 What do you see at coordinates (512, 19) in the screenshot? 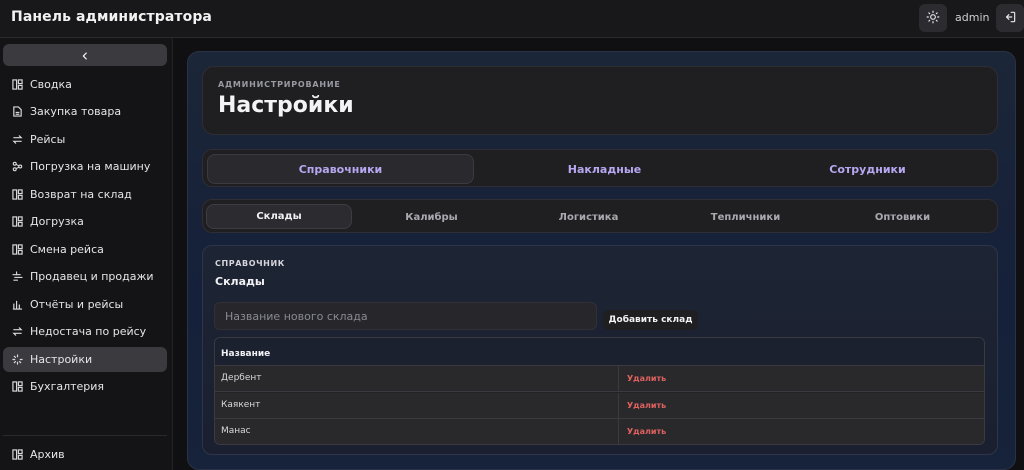
I see `top-bar: Панель администратора admin` at bounding box center [512, 19].